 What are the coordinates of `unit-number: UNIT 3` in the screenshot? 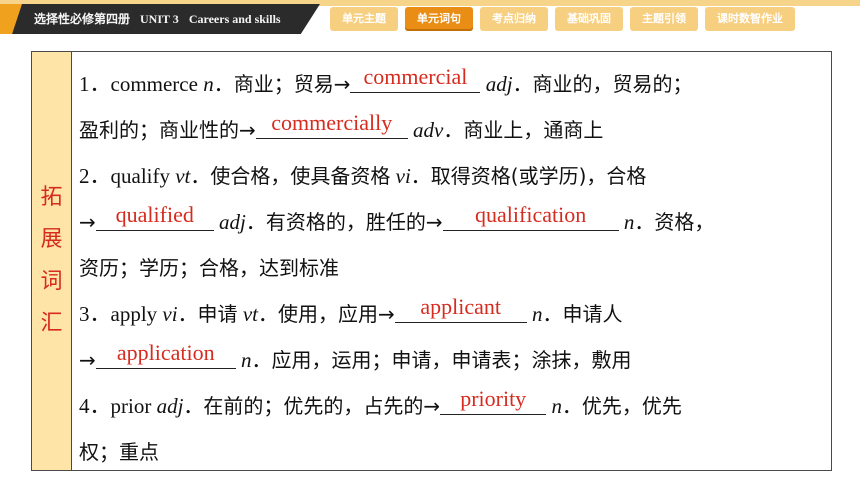 It's located at (159, 19).